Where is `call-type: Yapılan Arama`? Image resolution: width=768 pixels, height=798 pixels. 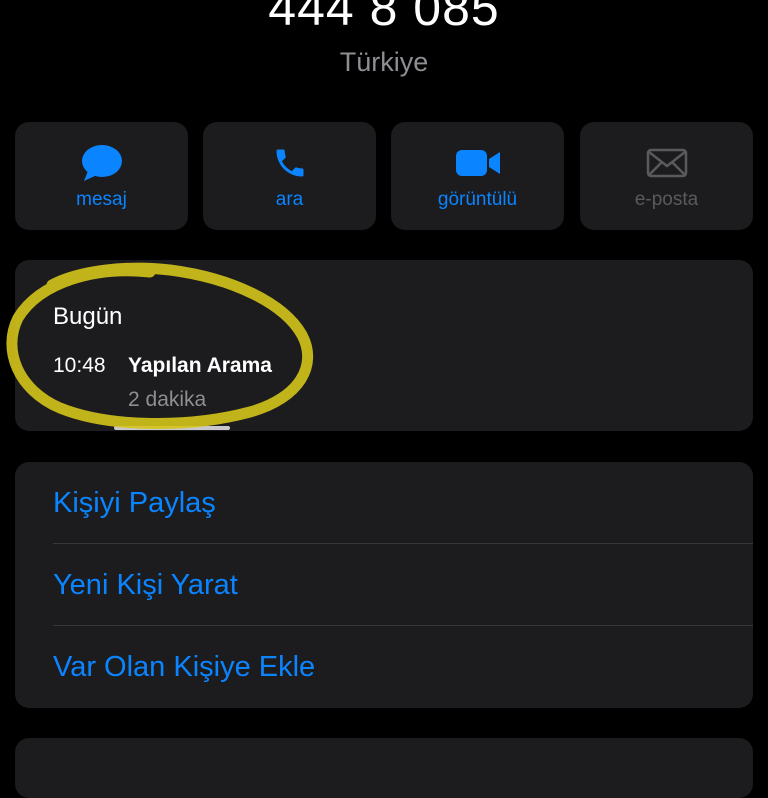 call-type: Yapılan Arama is located at coordinates (200, 365).